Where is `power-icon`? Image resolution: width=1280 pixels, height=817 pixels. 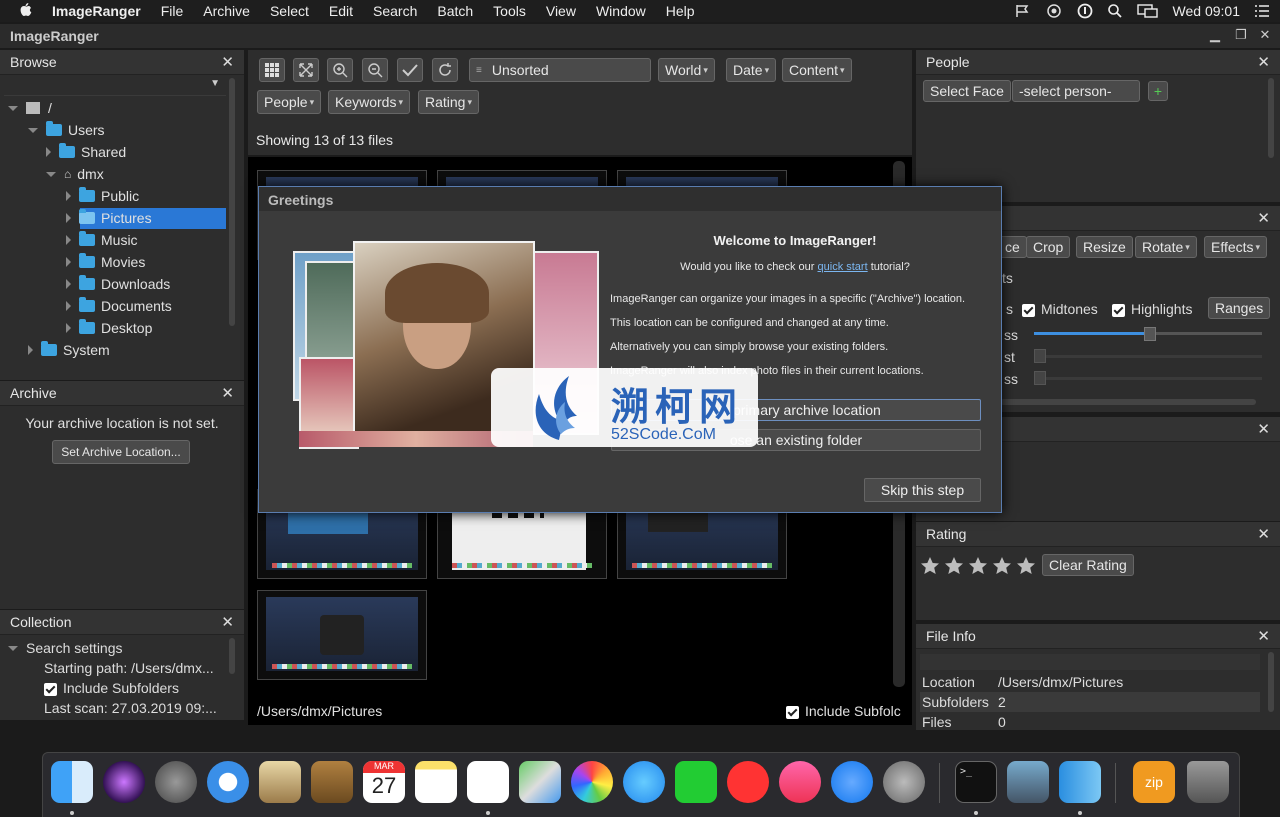 power-icon is located at coordinates (1085, 11).